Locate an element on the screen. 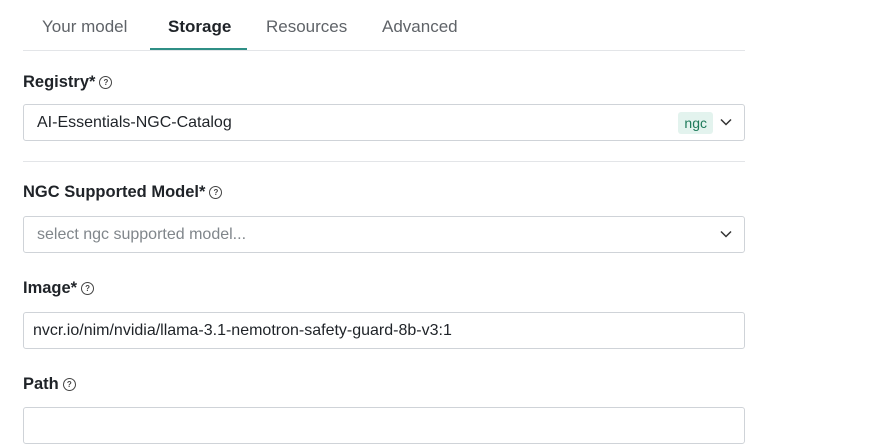  registry-label: Registry* is located at coordinates (59, 82).